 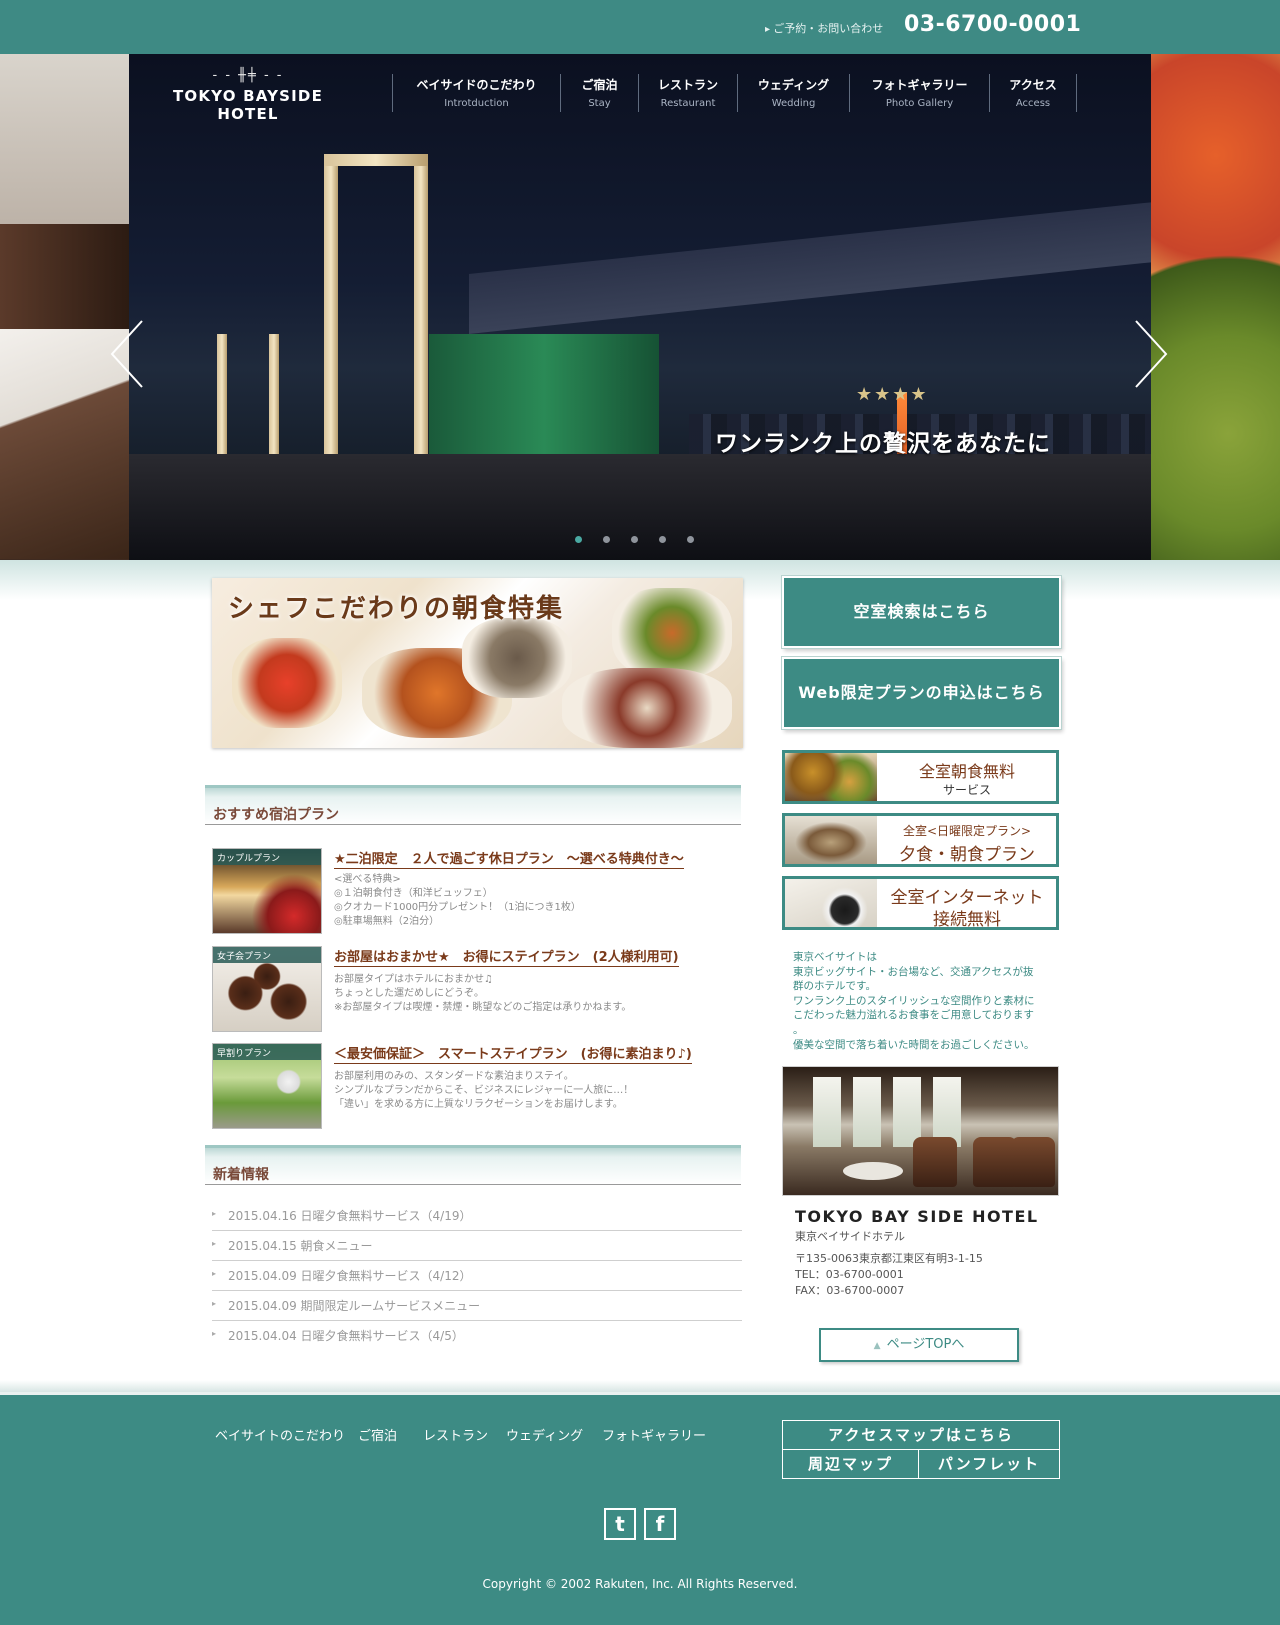 I want to click on plan-thumbnail: カップルプラン, so click(x=267, y=891).